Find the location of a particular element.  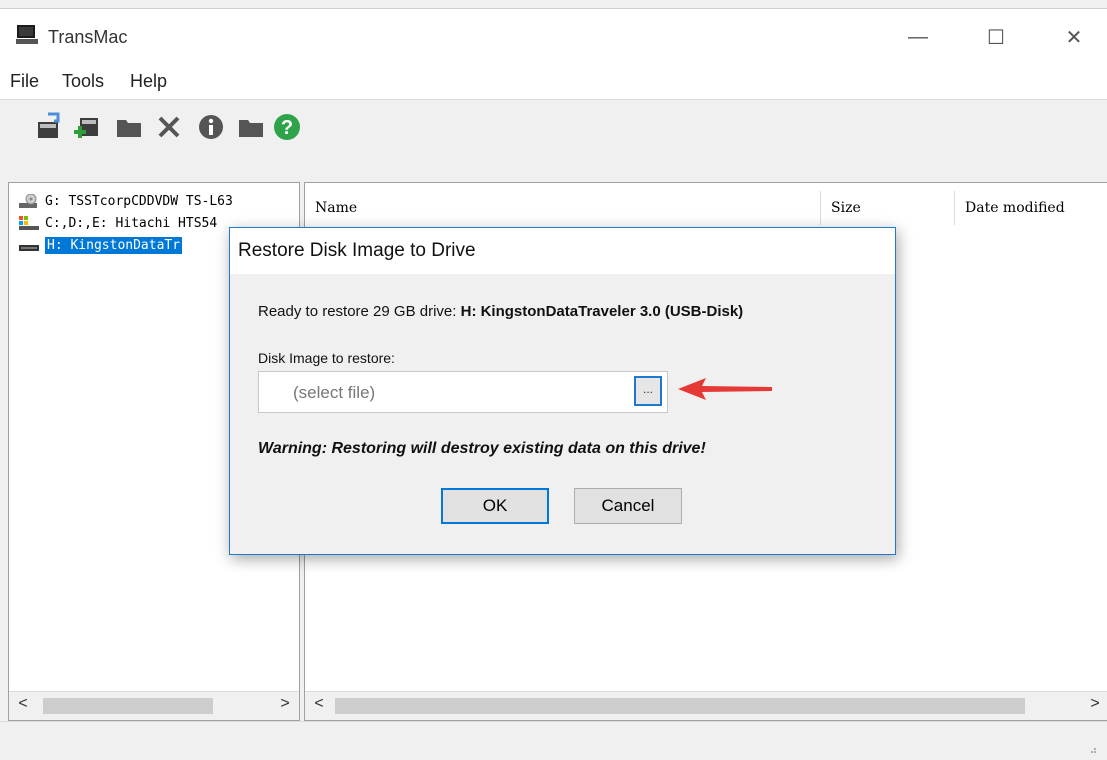

window-title: TransMac is located at coordinates (88, 37).